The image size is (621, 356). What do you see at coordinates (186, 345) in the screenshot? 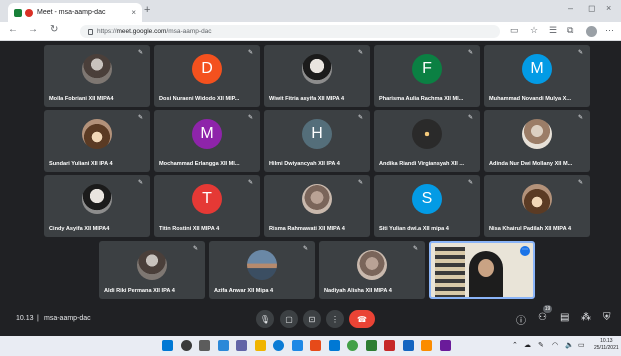
I see `search-icon` at bounding box center [186, 345].